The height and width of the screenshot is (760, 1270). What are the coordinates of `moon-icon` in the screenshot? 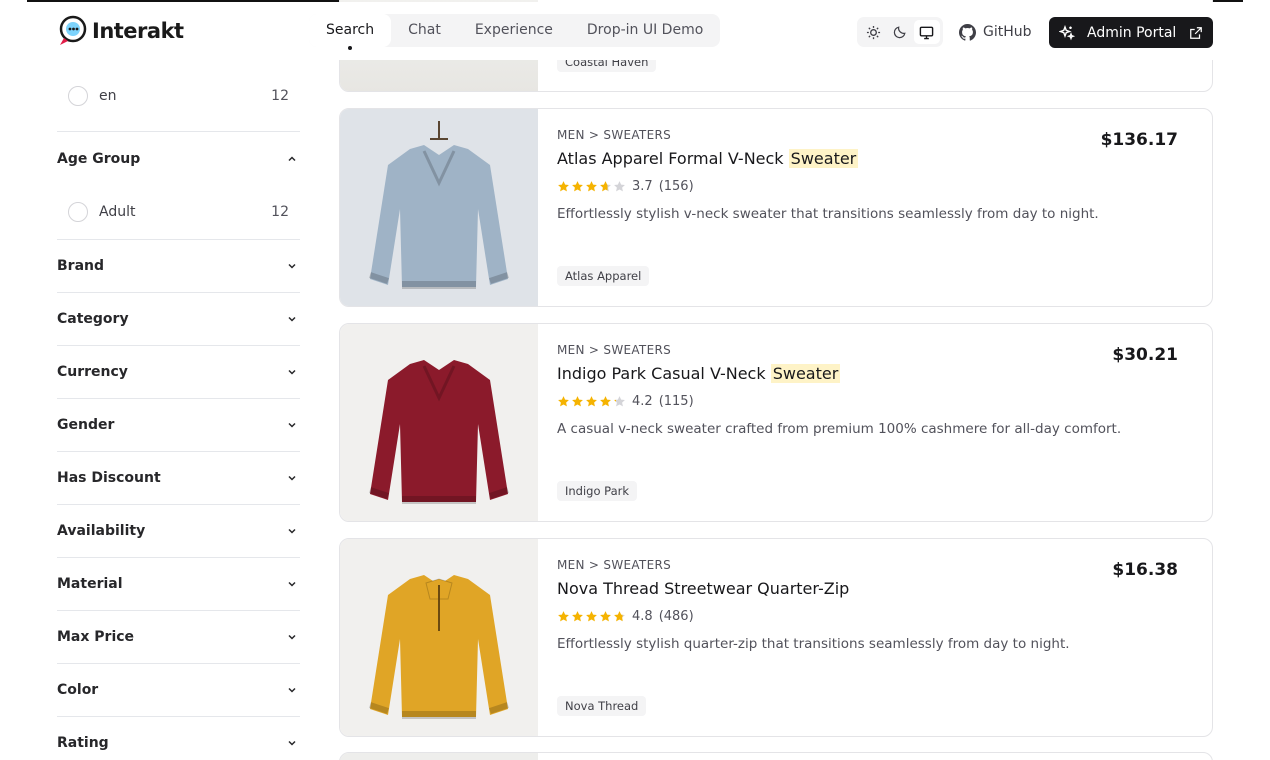 It's located at (899, 32).